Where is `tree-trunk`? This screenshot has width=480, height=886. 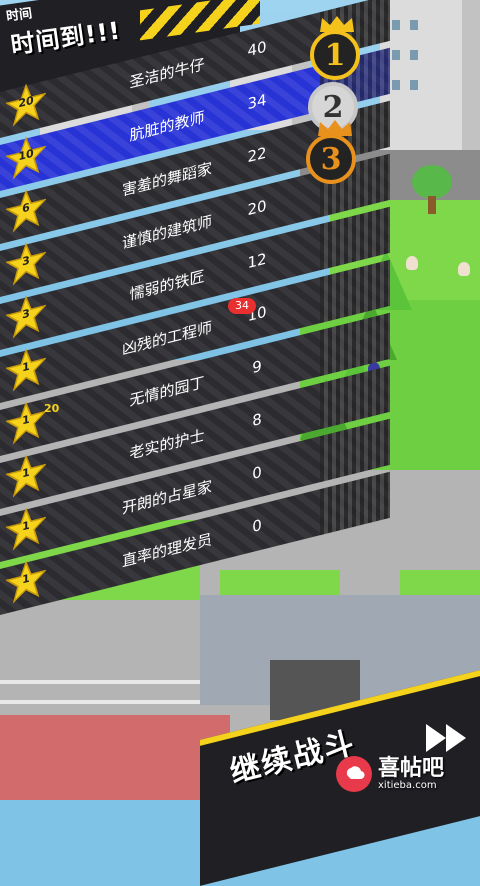
tree-trunk is located at coordinates (432, 205).